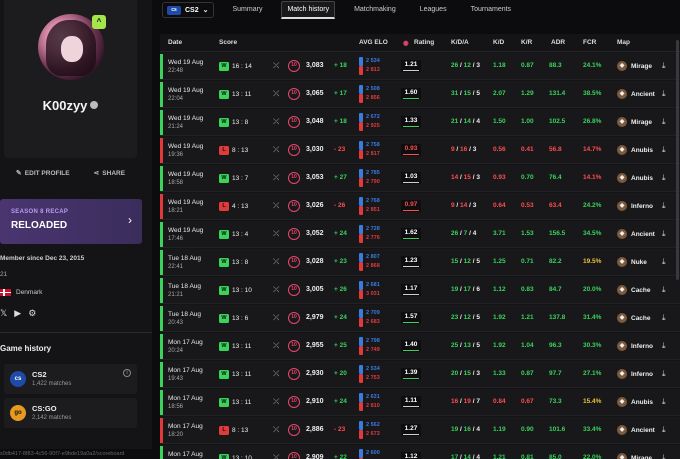 Image resolution: width=680 pixels, height=459 pixels. What do you see at coordinates (411, 66) in the screenshot?
I see `rating-value: 1.21` at bounding box center [411, 66].